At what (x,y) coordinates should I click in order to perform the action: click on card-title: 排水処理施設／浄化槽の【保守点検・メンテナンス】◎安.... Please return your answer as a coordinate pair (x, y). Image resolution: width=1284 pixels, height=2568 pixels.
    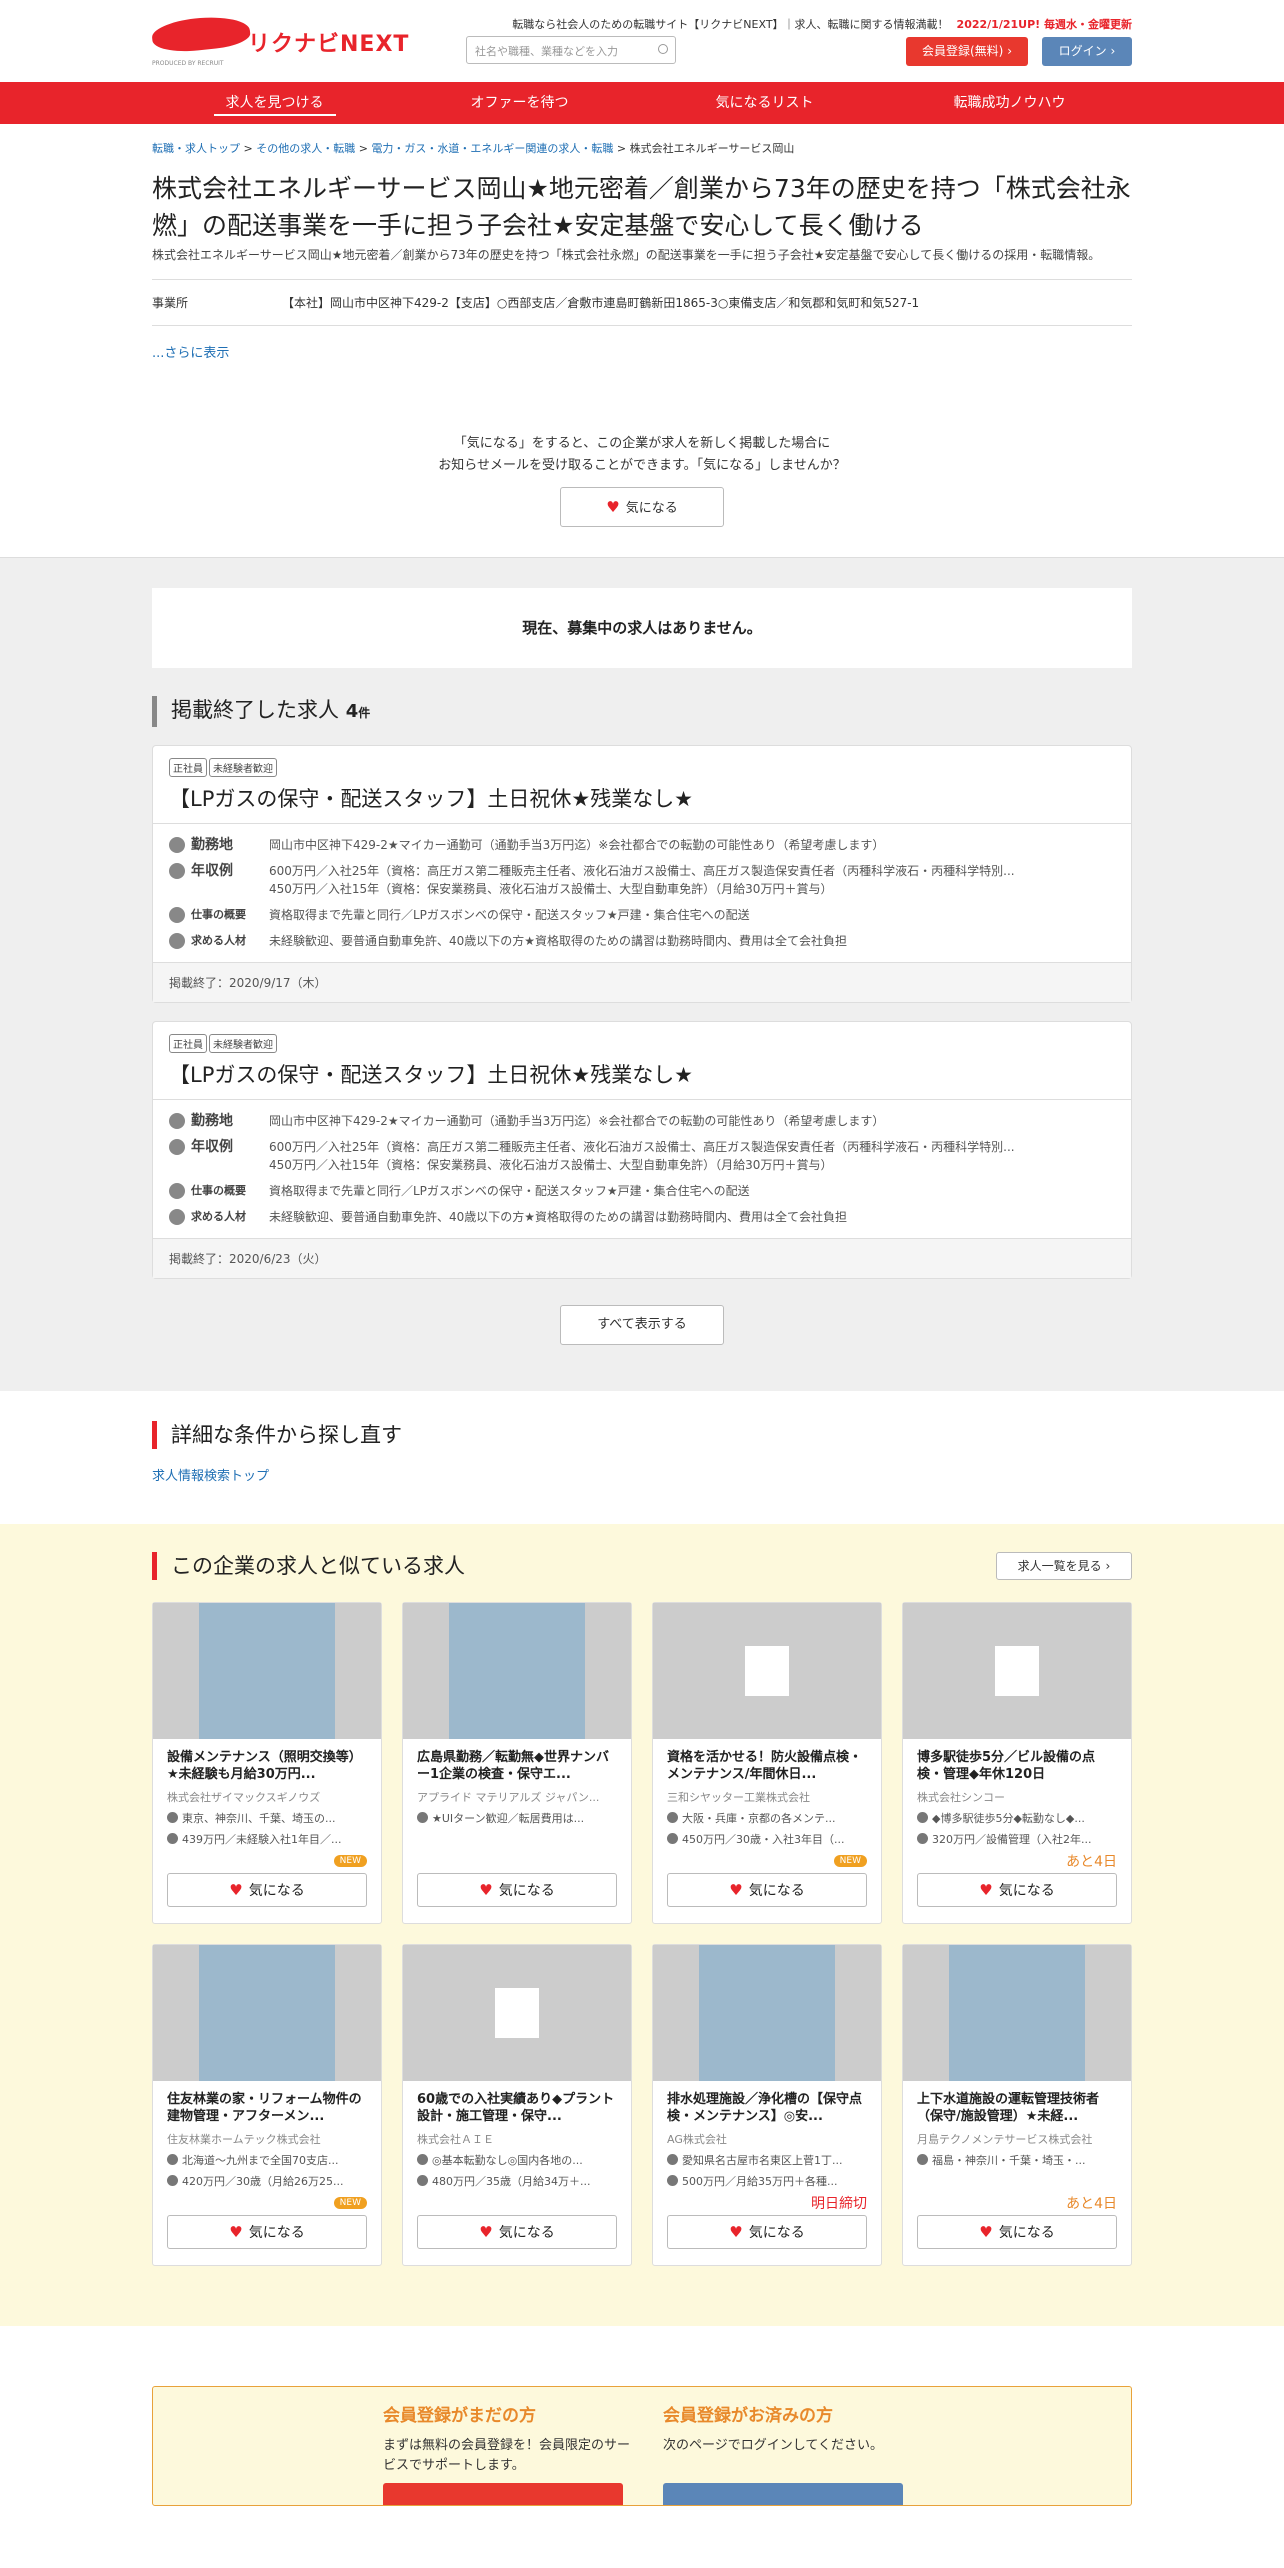
    Looking at the image, I should click on (767, 2109).